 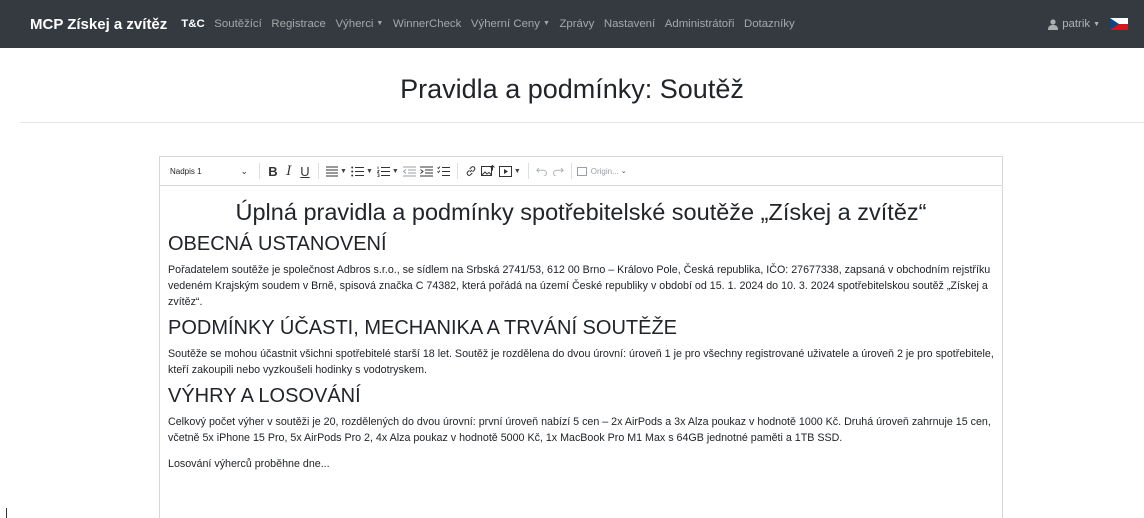 I want to click on link-button, so click(x=471, y=171).